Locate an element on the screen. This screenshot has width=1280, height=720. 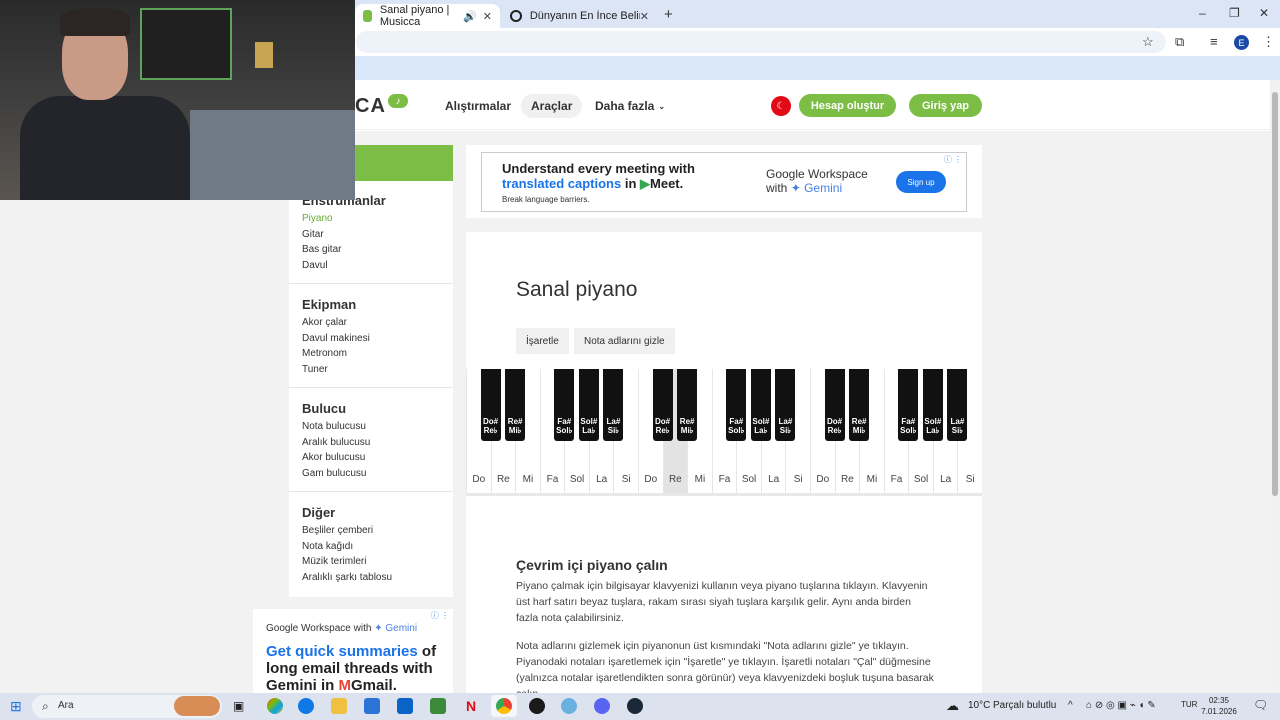
xbox-icon is located at coordinates (438, 706).